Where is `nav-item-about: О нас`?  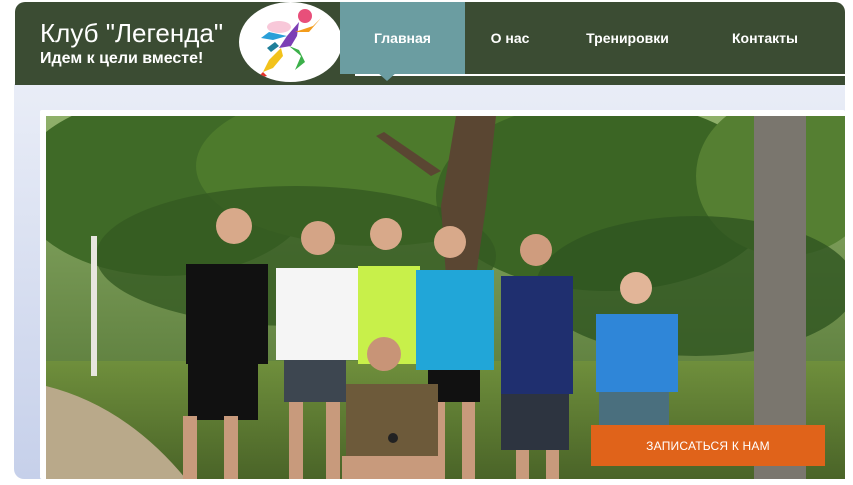
nav-item-about: О нас is located at coordinates (510, 38).